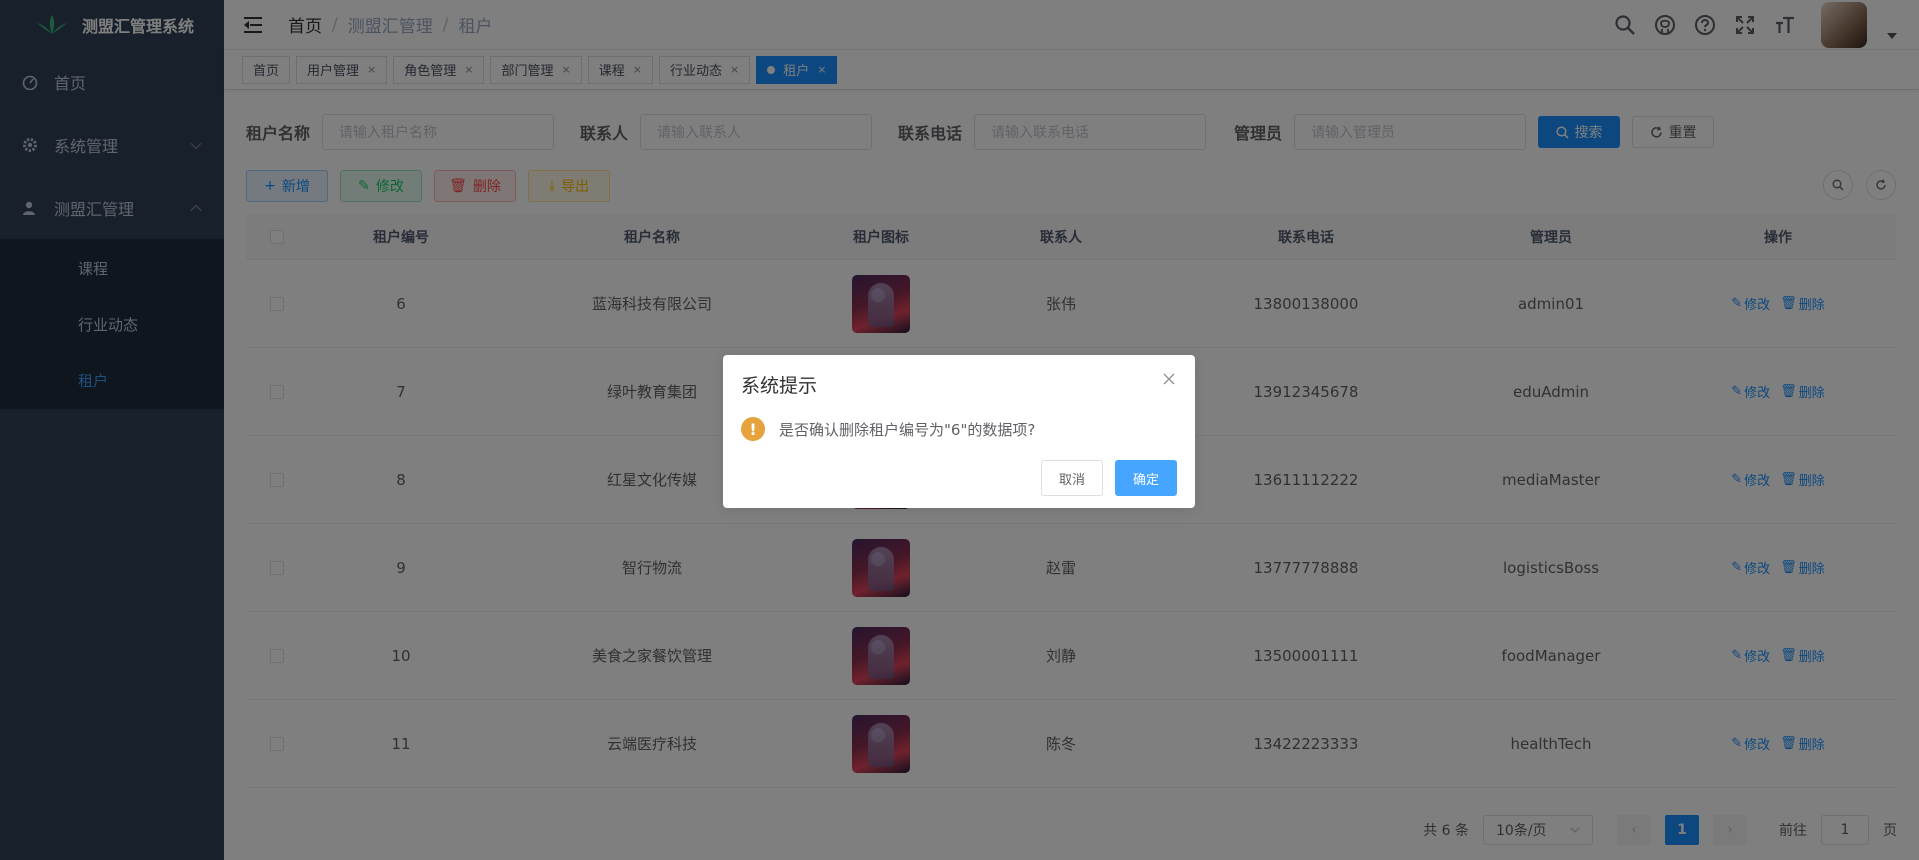  Describe the element at coordinates (779, 386) in the screenshot. I see `dialog-title: 系统提示` at that location.